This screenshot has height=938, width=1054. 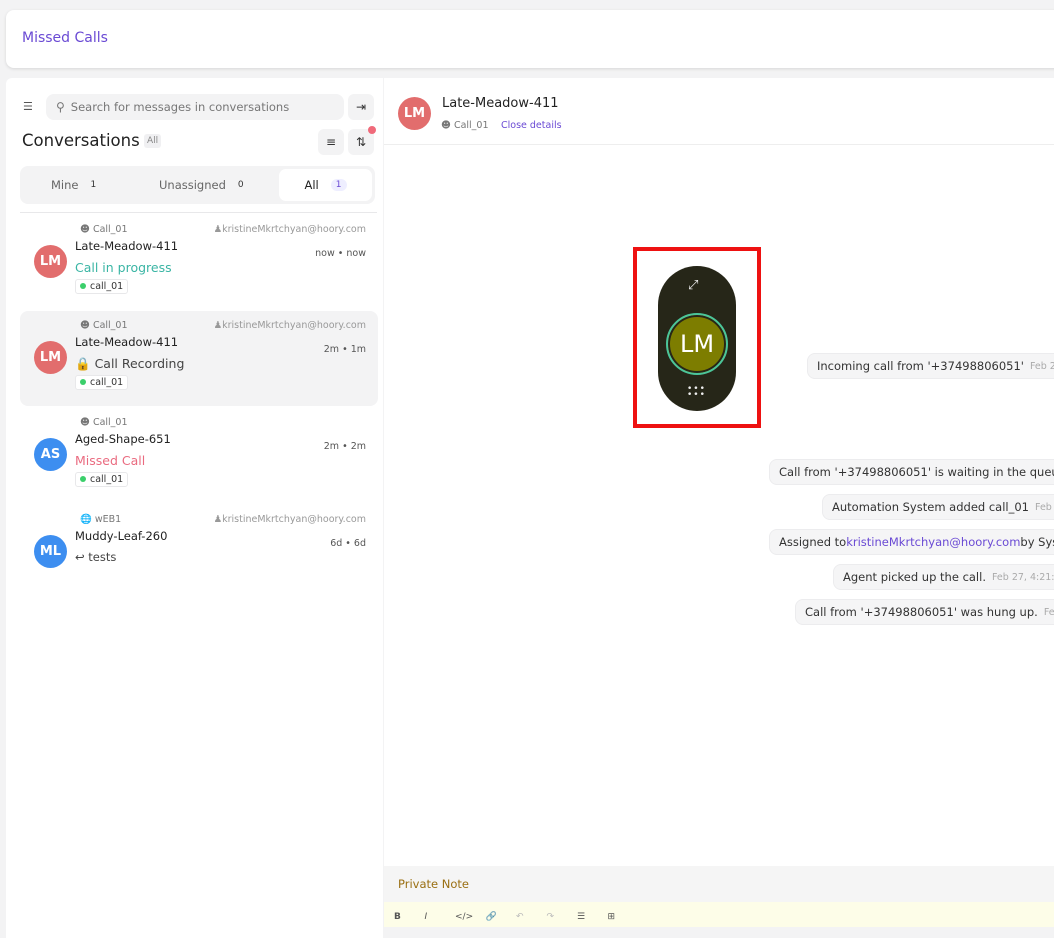 What do you see at coordinates (719, 914) in the screenshot?
I see `editor-toolbar: B I </> 🔗 ↶ ↷ ☰ ⊞` at bounding box center [719, 914].